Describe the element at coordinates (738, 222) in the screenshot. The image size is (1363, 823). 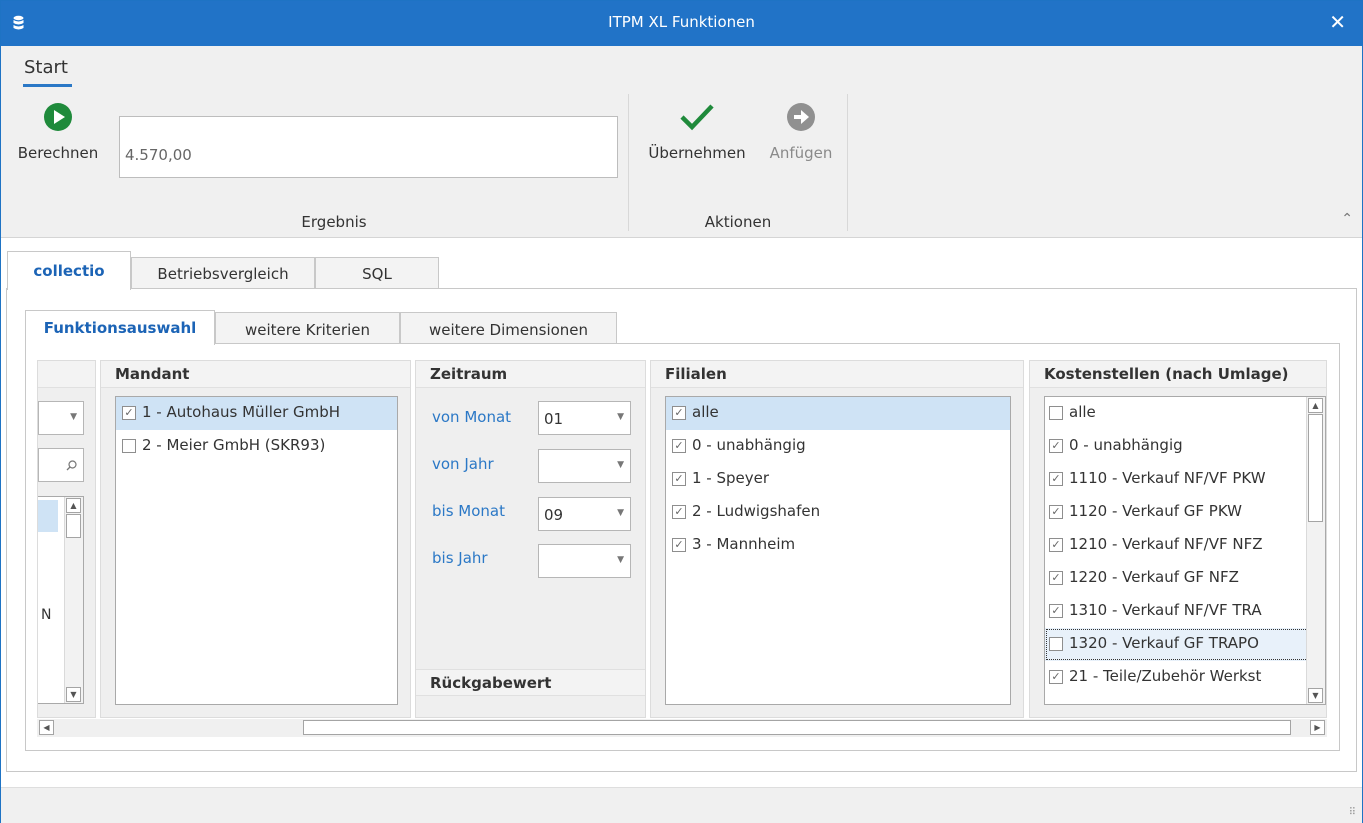
I see `actions-group-label: Aktionen` at that location.